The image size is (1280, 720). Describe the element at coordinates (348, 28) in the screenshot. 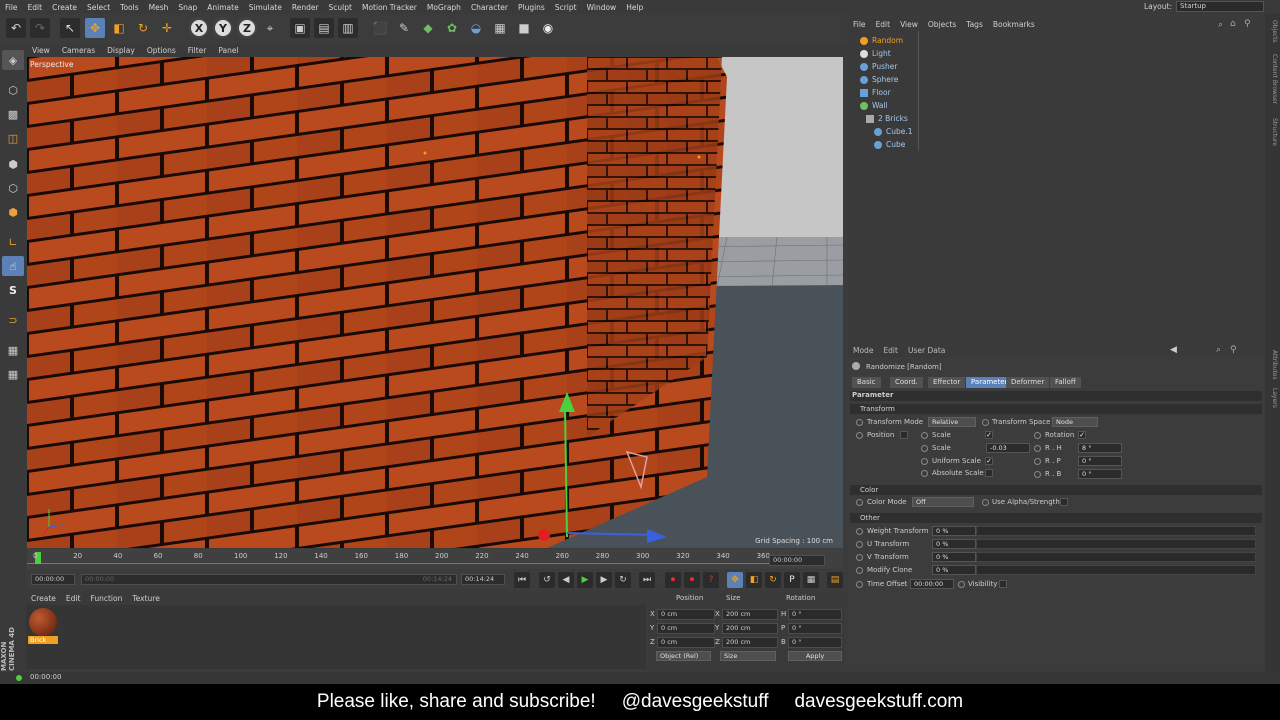

I see `render-settings-icon: ▥` at that location.